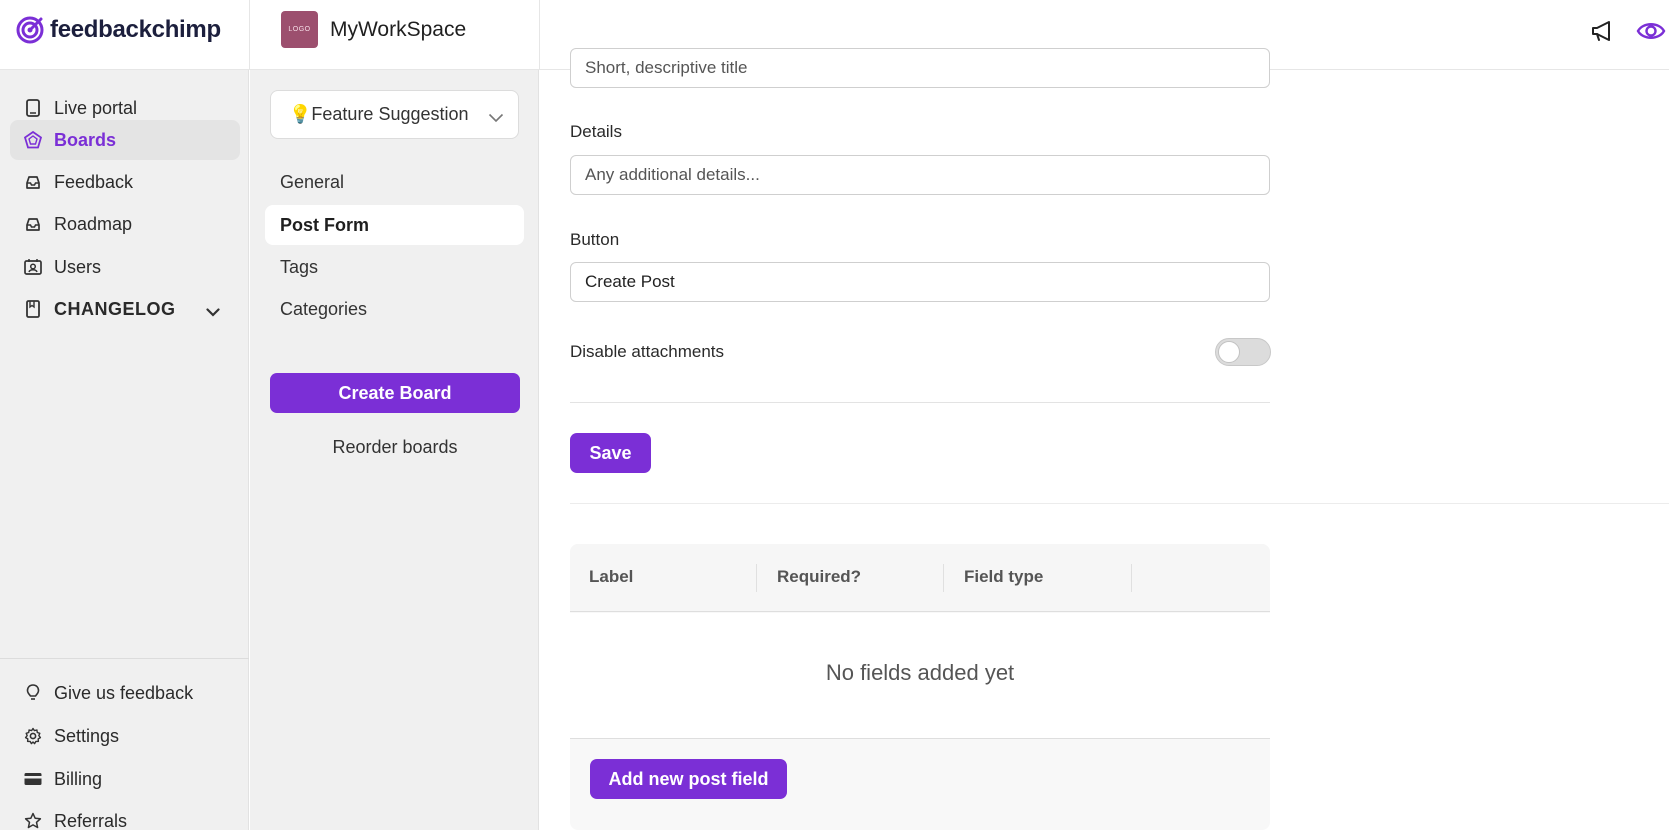  Describe the element at coordinates (33, 821) in the screenshot. I see `star-icon` at that location.